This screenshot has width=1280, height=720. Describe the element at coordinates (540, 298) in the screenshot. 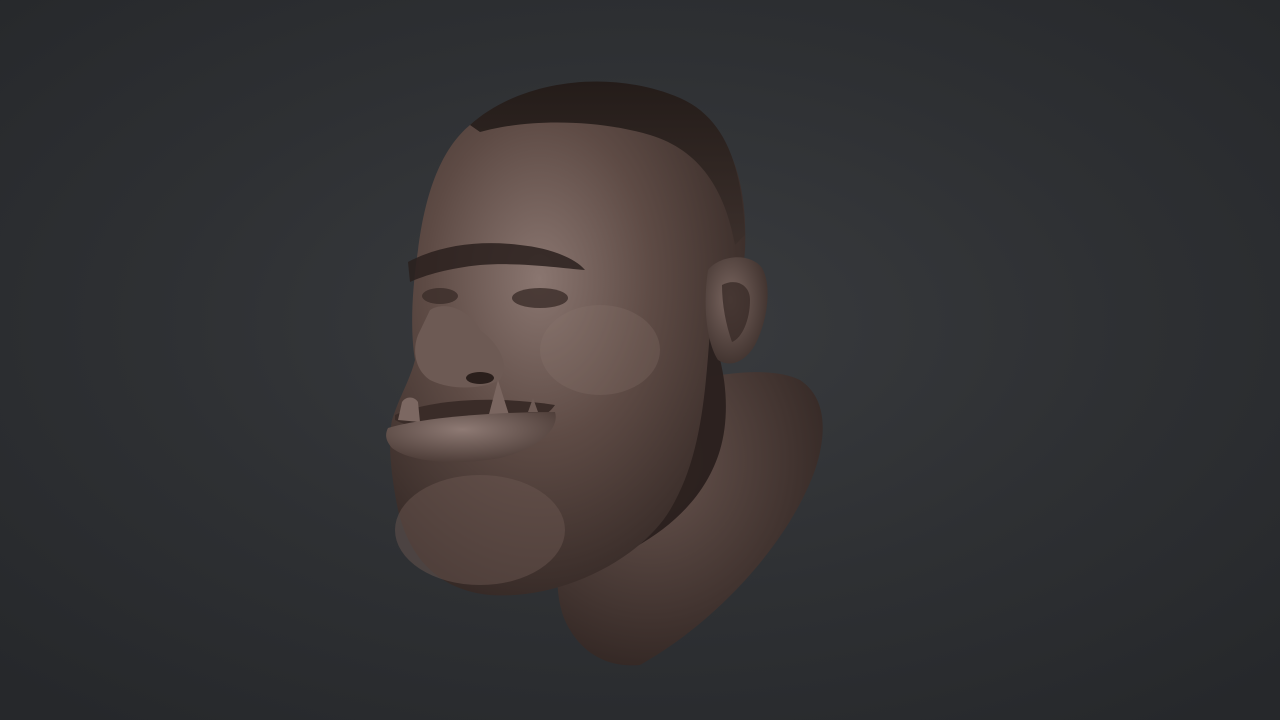

I see `eye-left` at that location.